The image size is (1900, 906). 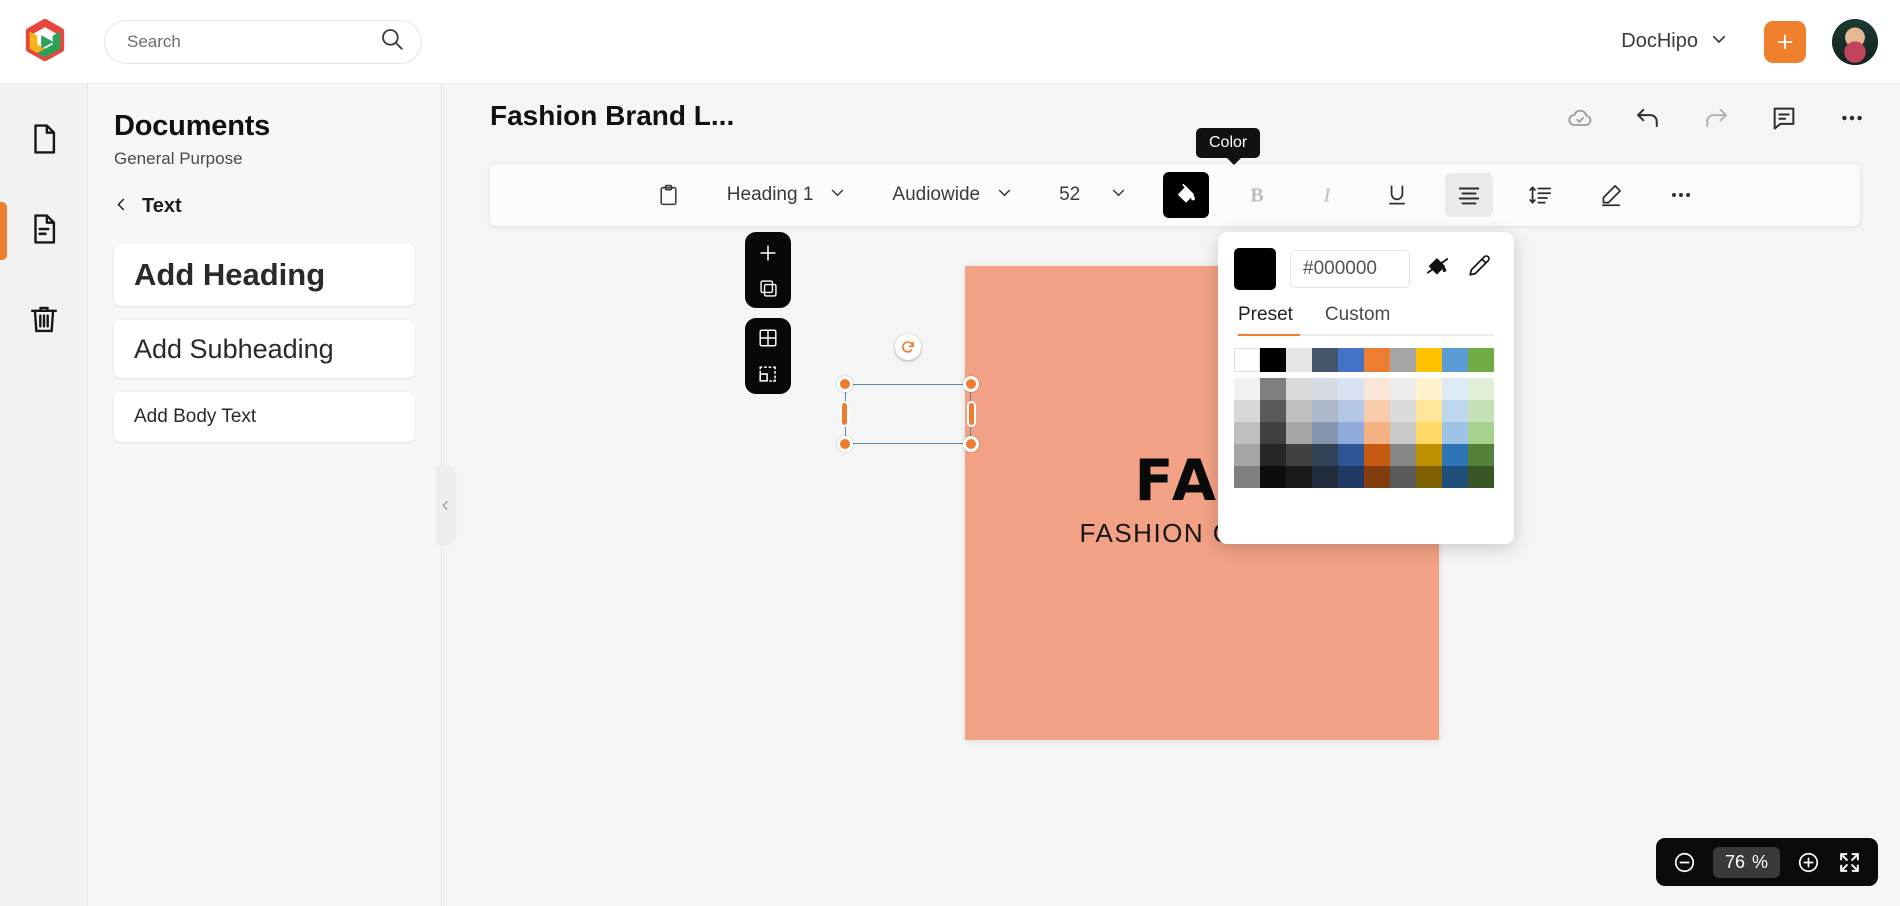 I want to click on resize-handle-left, so click(x=844, y=414).